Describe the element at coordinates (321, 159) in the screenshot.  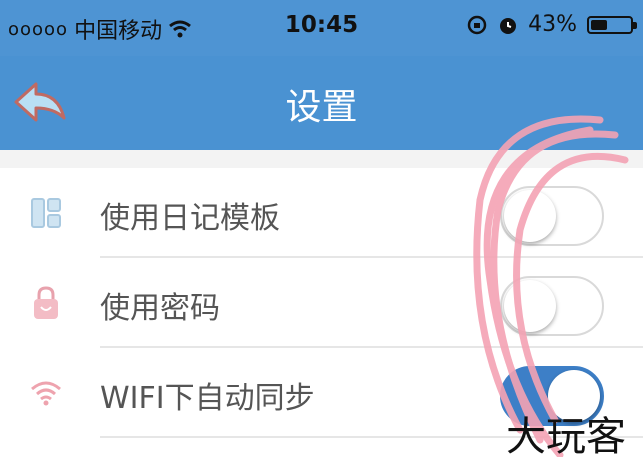
I see `section-gap` at that location.